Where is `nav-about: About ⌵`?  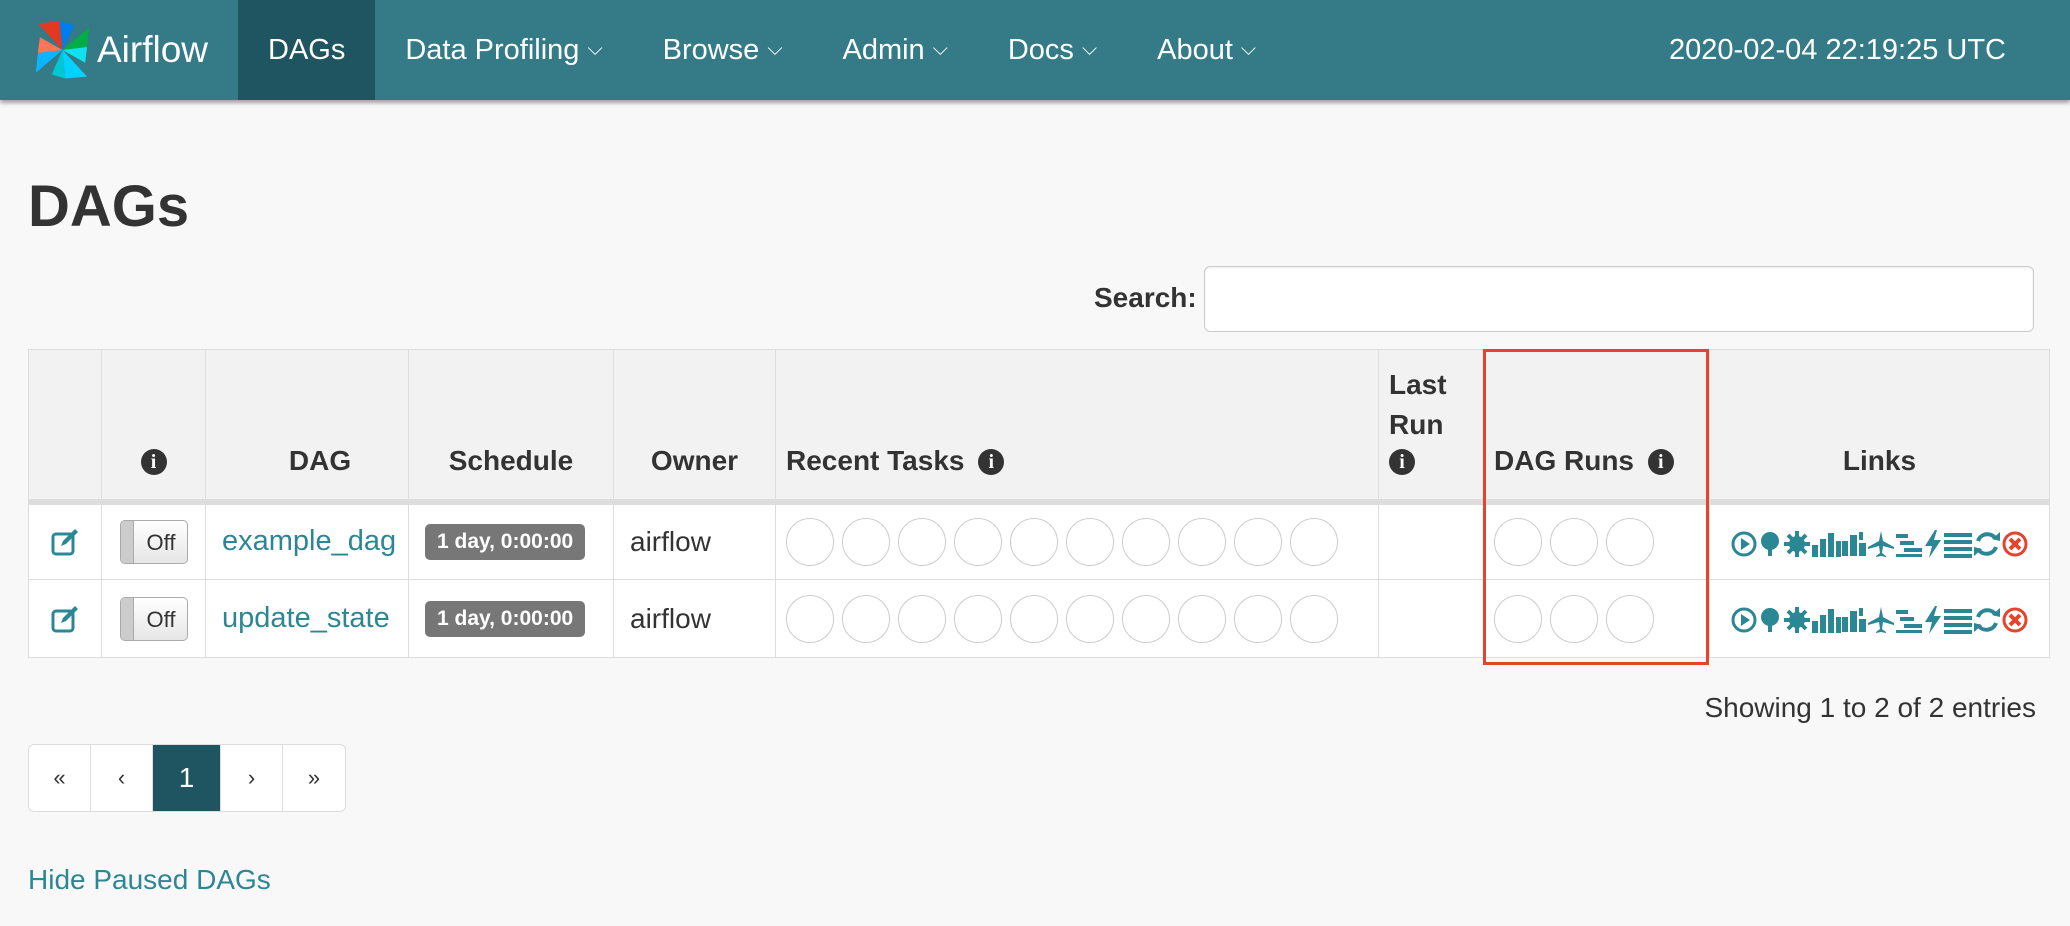
nav-about: About ⌵ is located at coordinates (1206, 50).